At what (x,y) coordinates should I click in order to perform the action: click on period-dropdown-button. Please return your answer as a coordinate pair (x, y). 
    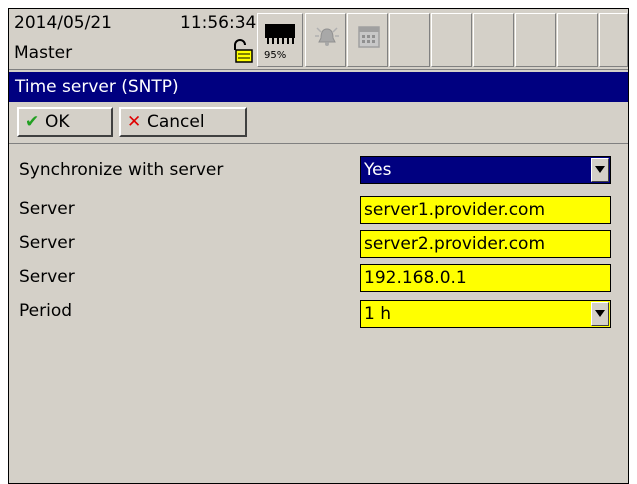
    Looking at the image, I should click on (600, 314).